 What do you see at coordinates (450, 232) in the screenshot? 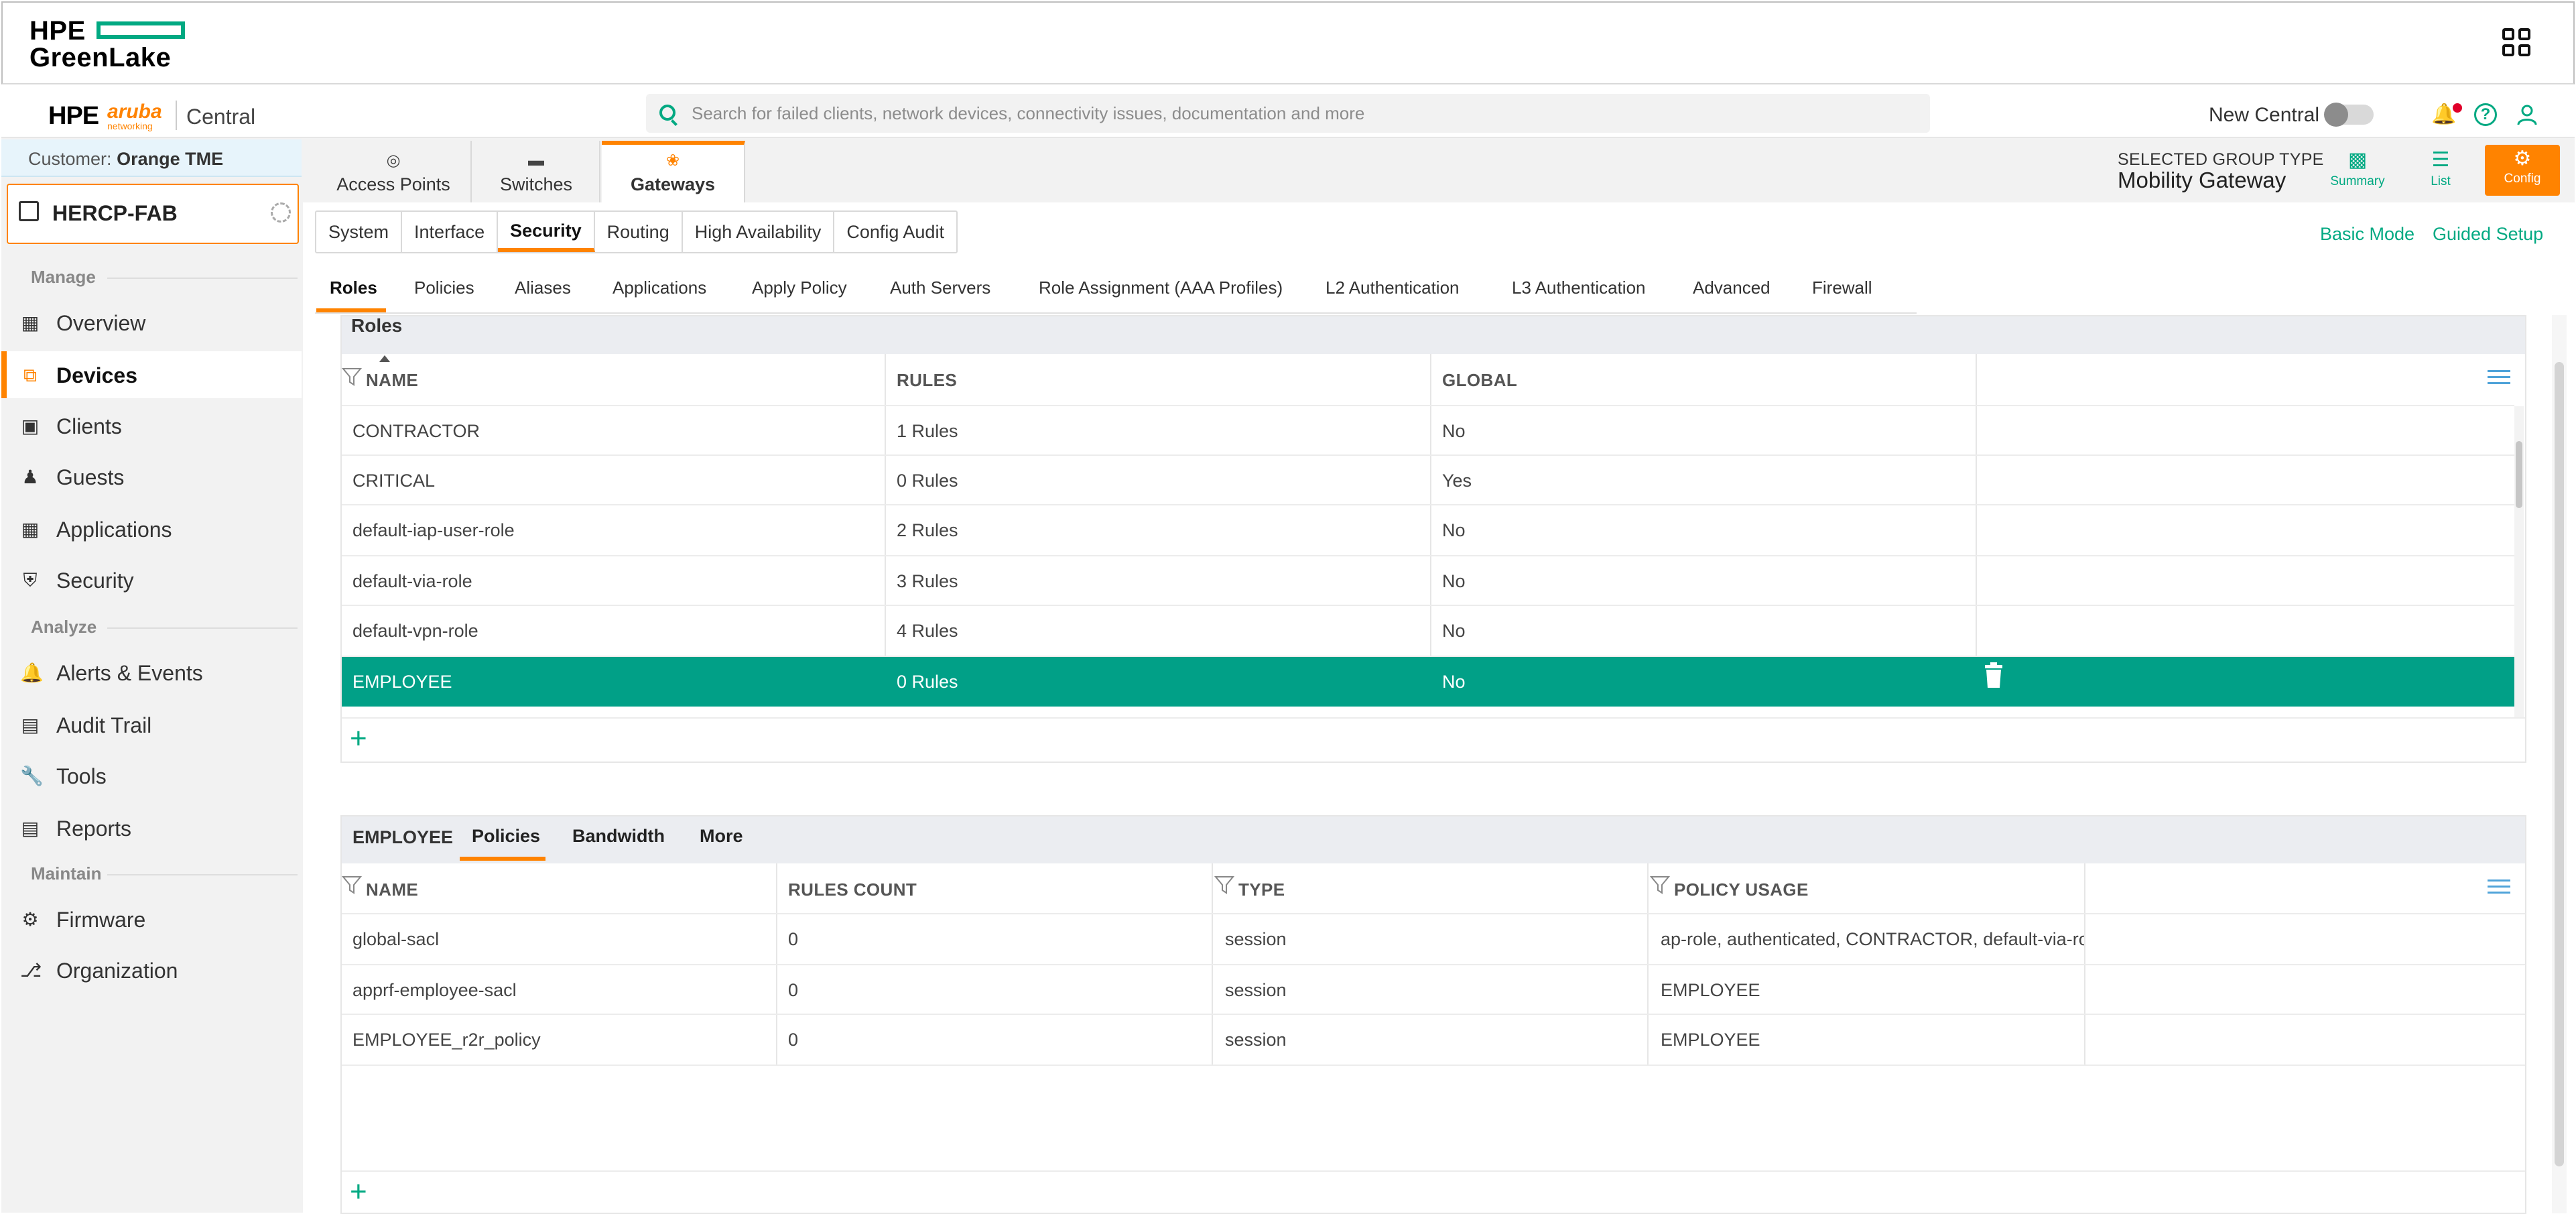
I see `tab-interface: Interface` at bounding box center [450, 232].